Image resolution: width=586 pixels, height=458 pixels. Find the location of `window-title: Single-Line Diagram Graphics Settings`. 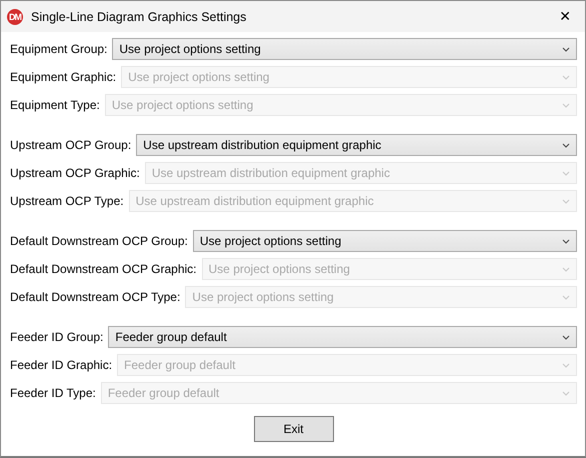

window-title: Single-Line Diagram Graphics Settings is located at coordinates (139, 17).